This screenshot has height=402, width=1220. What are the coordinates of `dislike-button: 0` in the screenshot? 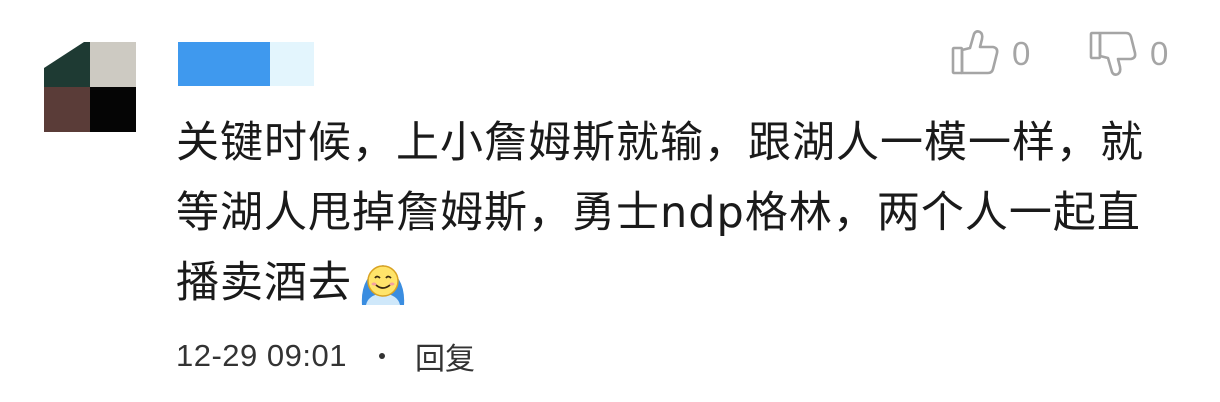 It's located at (1128, 53).